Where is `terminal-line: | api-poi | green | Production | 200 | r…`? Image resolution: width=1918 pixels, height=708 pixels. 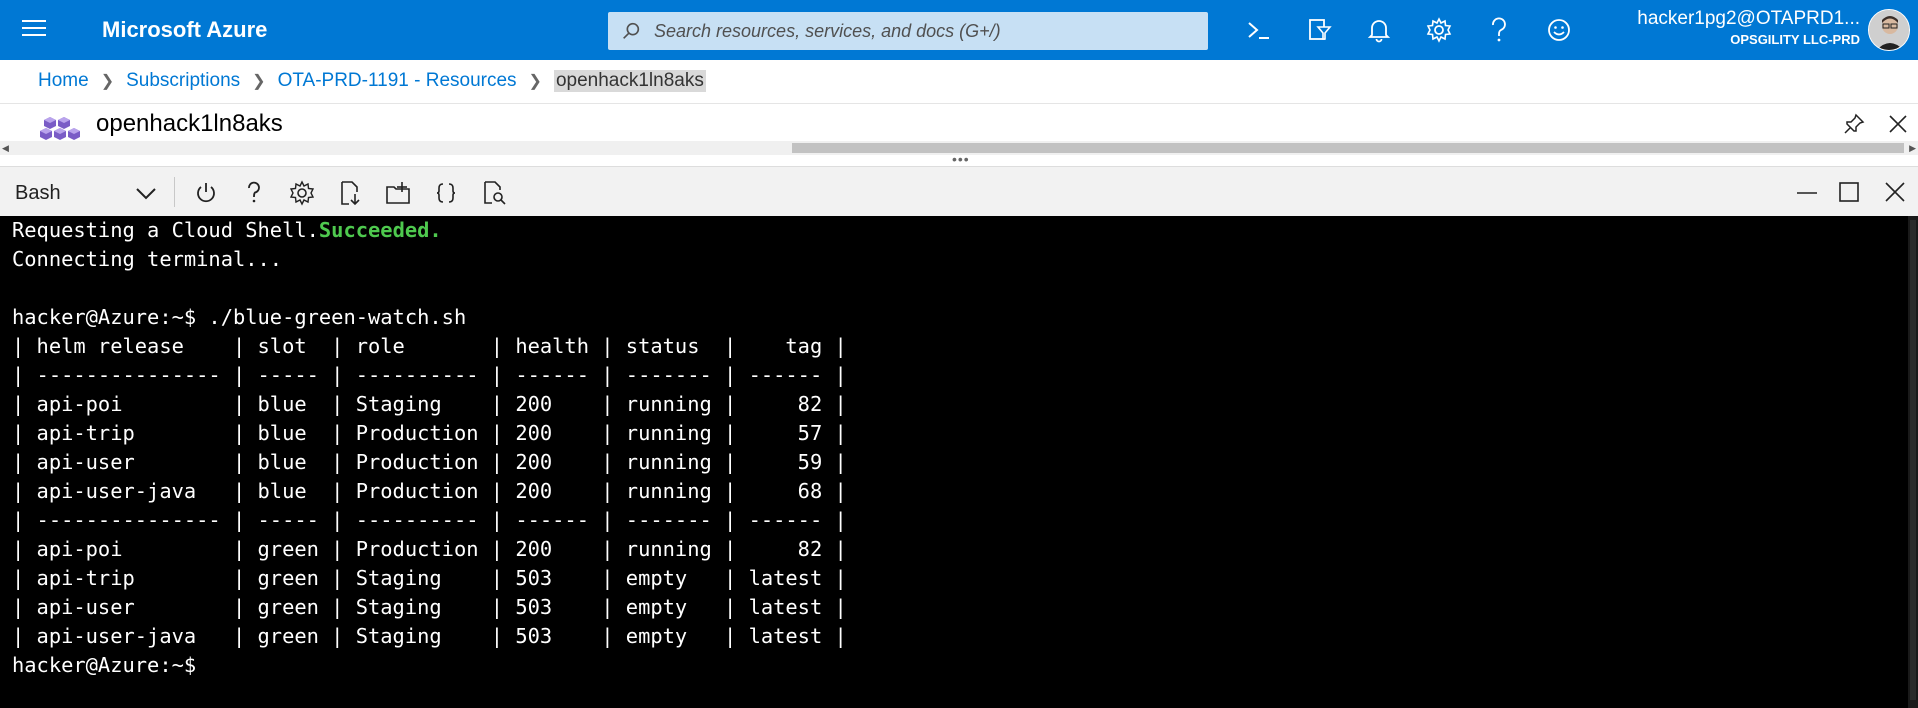 terminal-line: | api-poi | green | Production | 200 | r… is located at coordinates (429, 549).